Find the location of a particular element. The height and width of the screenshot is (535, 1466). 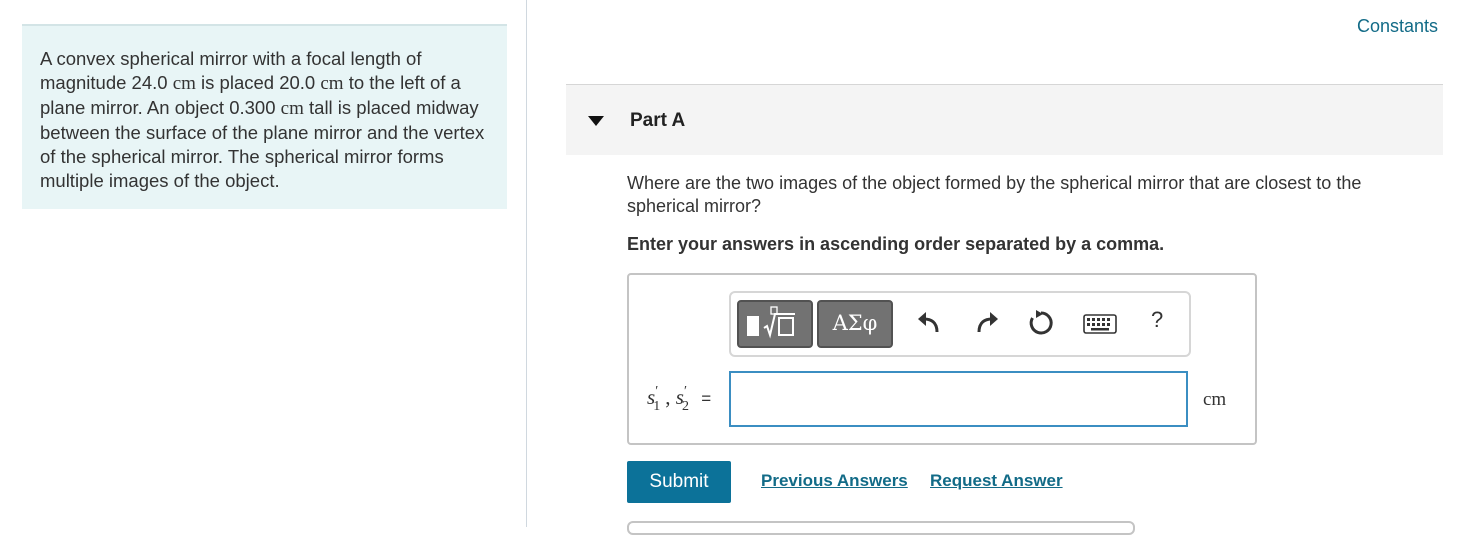

part-a-header: Part A is located at coordinates (1004, 120).